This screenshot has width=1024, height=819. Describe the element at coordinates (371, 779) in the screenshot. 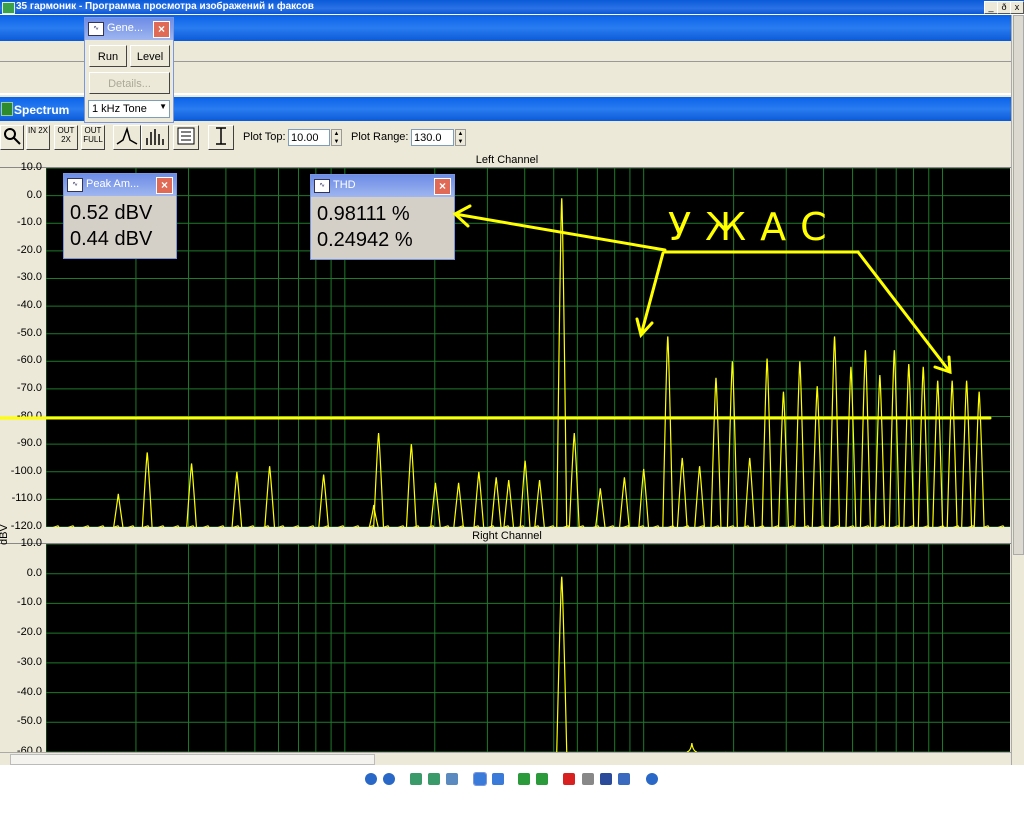

I see `previous-image-icon` at that location.